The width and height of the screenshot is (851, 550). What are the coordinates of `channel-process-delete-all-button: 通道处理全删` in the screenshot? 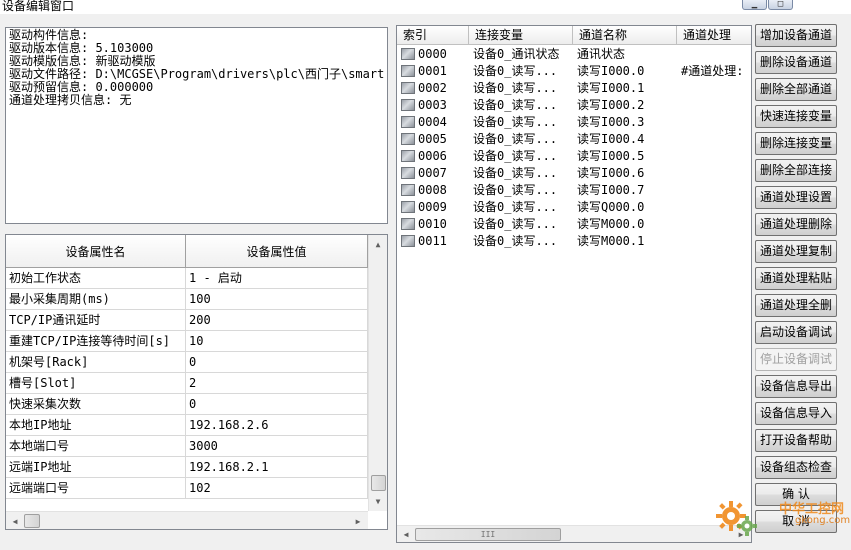 It's located at (796, 305).